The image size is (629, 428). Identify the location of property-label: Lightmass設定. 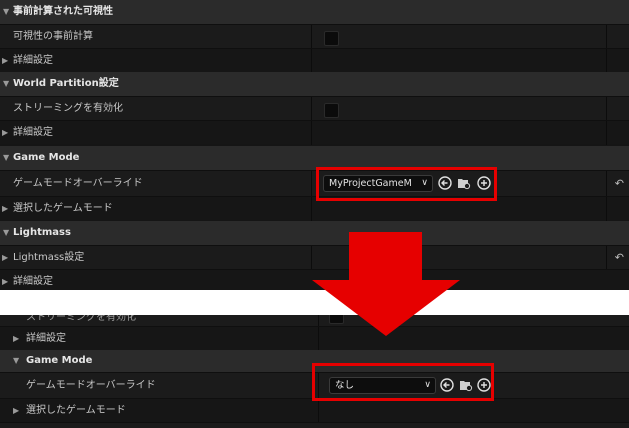
(49, 257).